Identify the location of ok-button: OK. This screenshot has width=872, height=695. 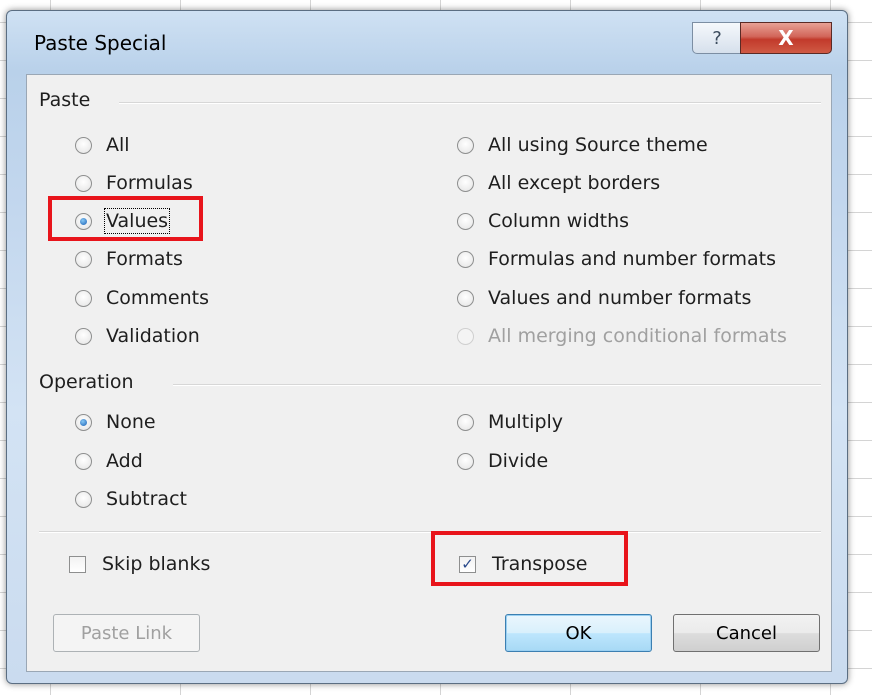
(578, 633).